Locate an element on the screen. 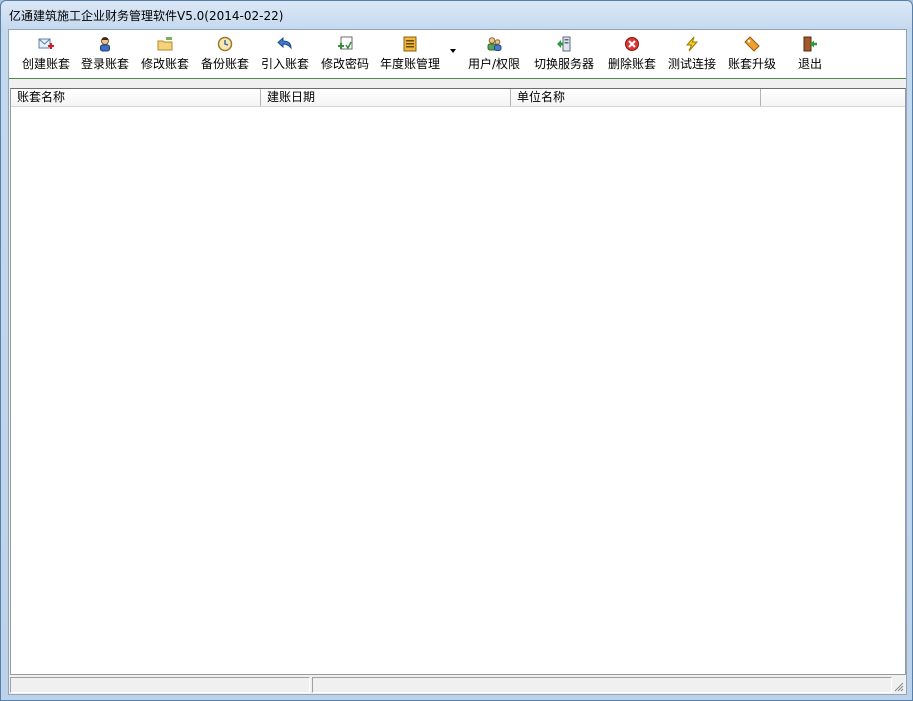  users-permissions-button: 用户/权限 is located at coordinates (494, 54).